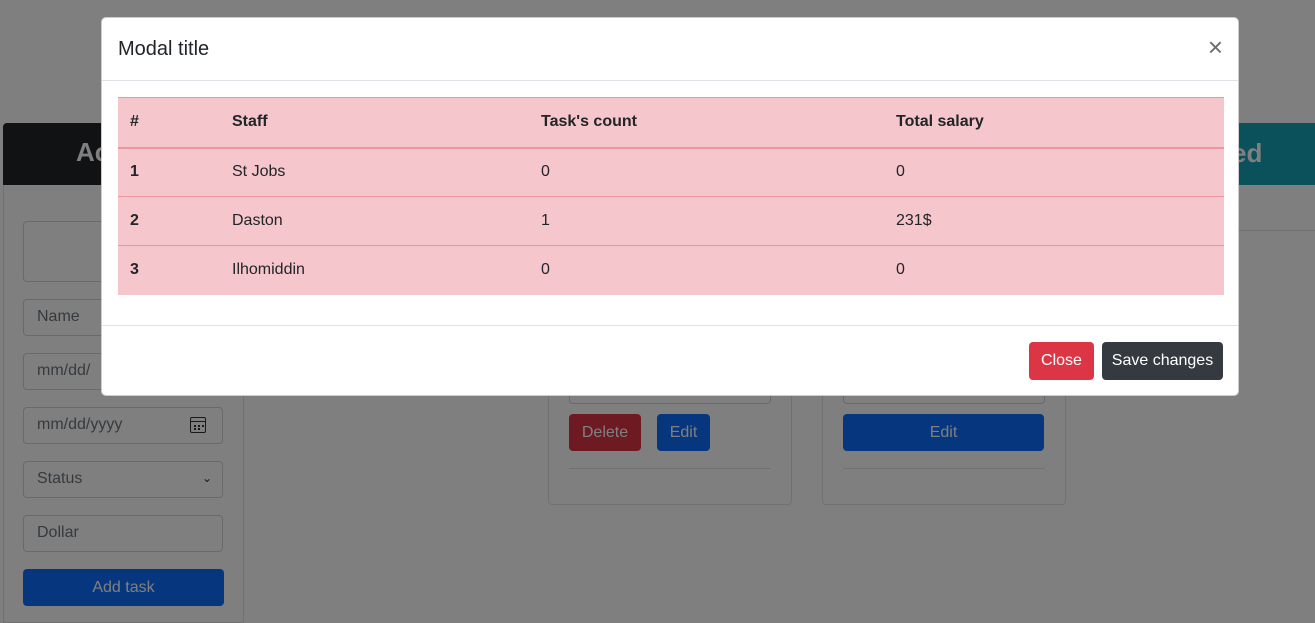 The width and height of the screenshot is (1315, 623). I want to click on table-row: 2 Daston 1 231$, so click(671, 221).